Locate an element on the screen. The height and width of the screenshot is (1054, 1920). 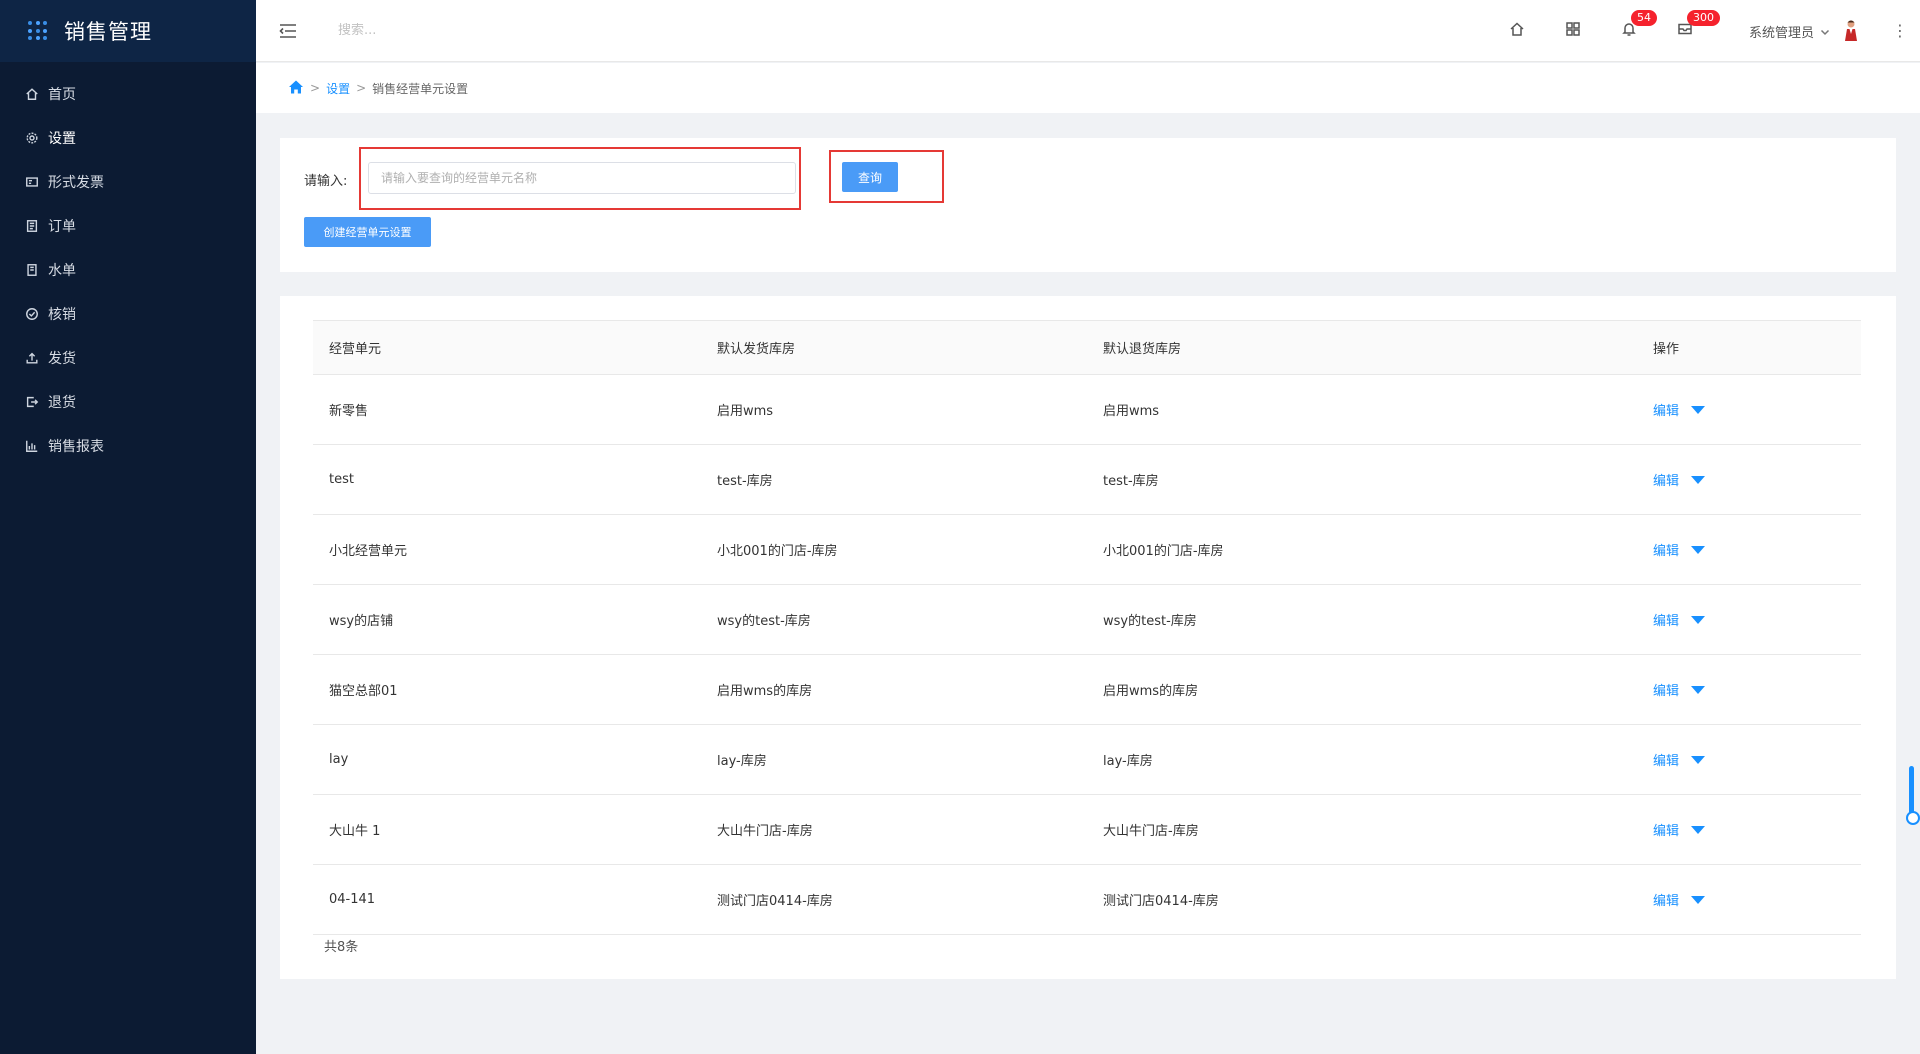
cell-ship-warehouse: 测试门店0414-库房 is located at coordinates (775, 901).